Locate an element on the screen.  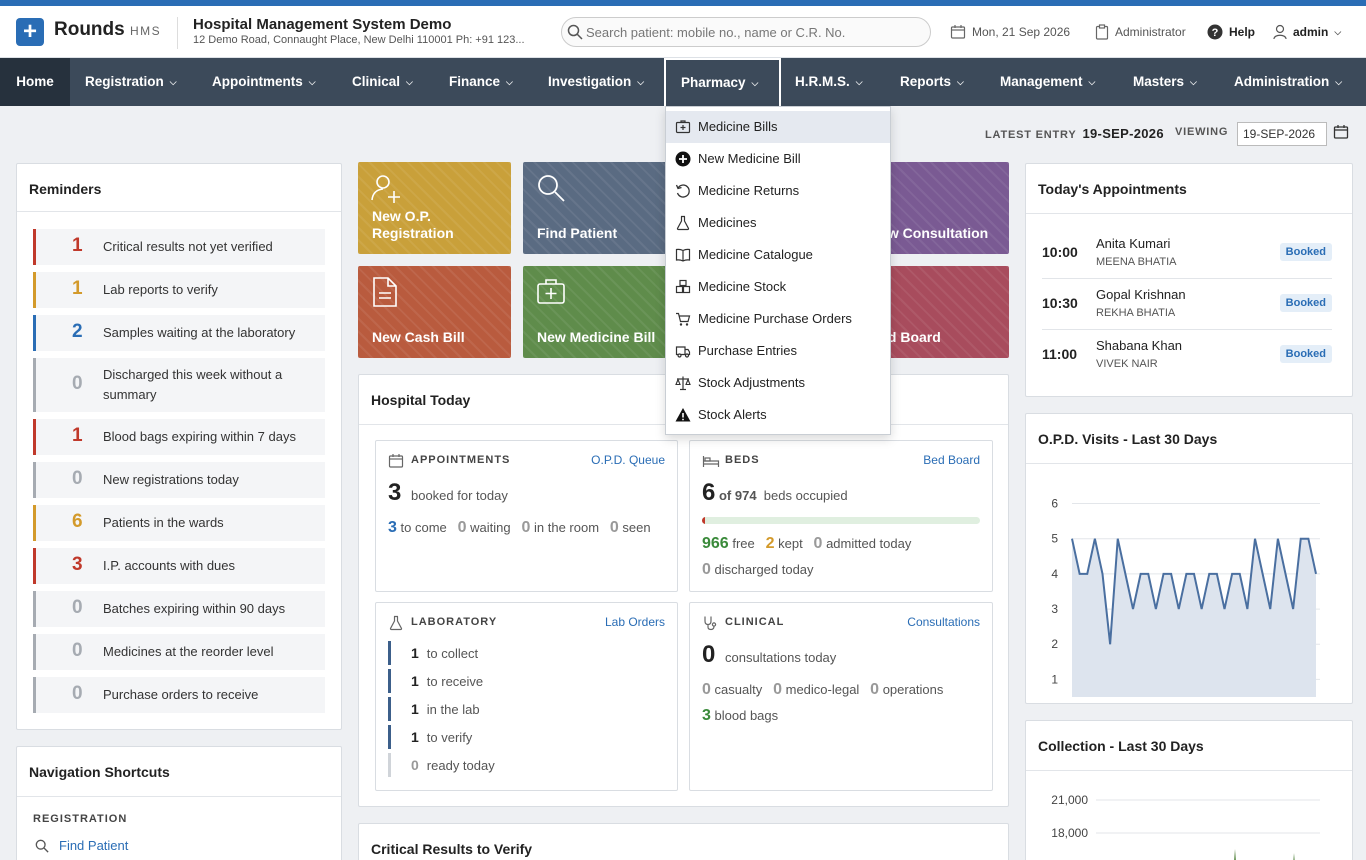
lab-label: in the lab is located at coordinates (453, 709).